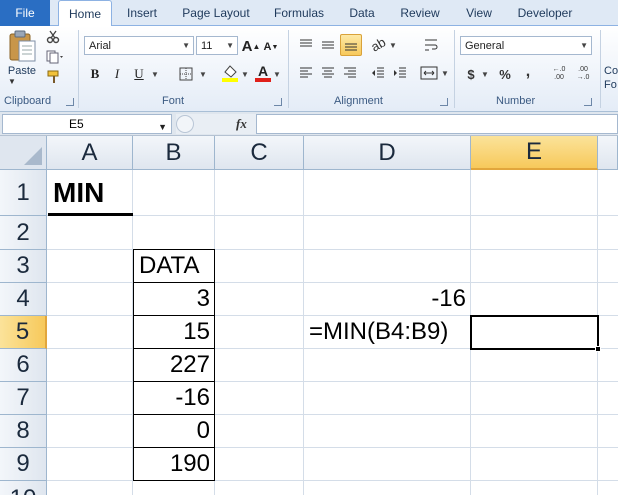 The height and width of the screenshot is (495, 618). Describe the element at coordinates (306, 45) in the screenshot. I see `align-top-icon` at that location.